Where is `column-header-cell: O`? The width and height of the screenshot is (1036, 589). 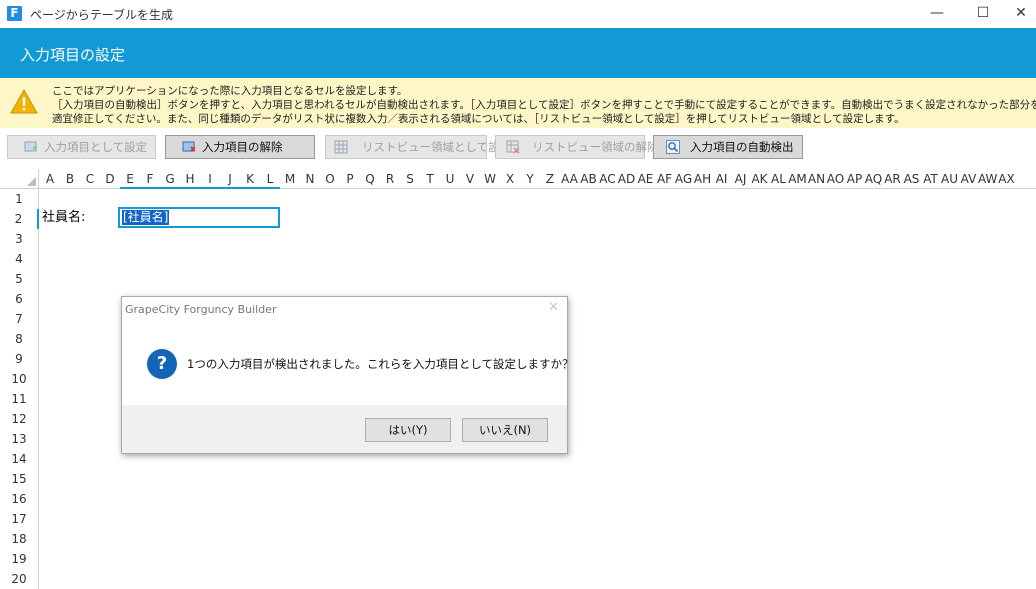
column-header-cell: O is located at coordinates (330, 179).